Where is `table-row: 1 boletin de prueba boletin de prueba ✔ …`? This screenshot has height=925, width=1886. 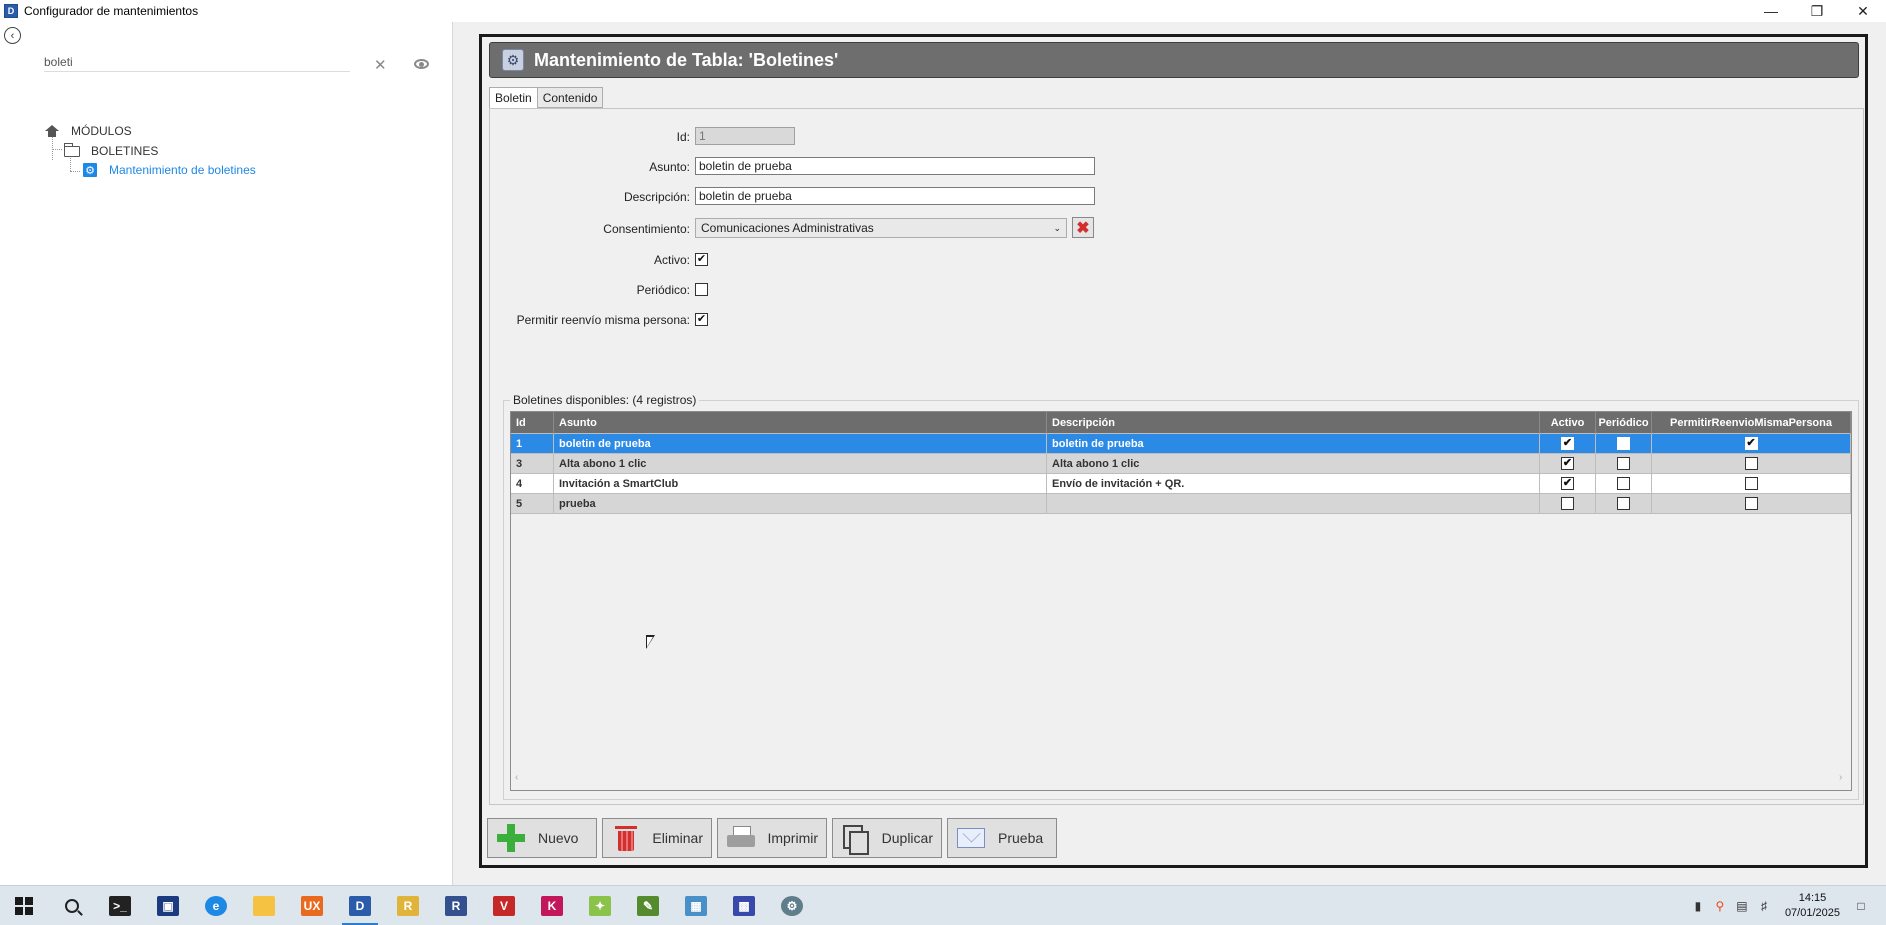
table-row: 1 boletin de prueba boletin de prueba ✔ … is located at coordinates (1181, 444).